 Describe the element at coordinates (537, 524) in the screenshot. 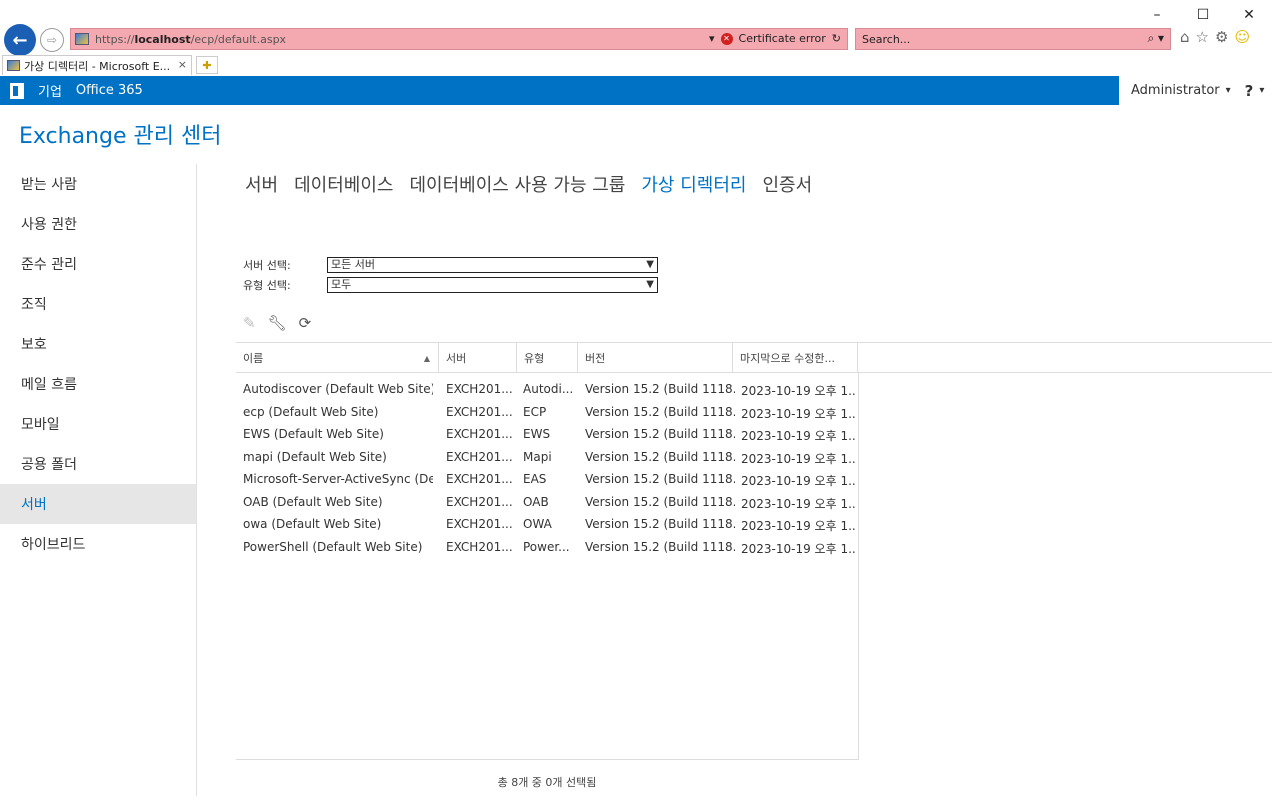

I see `table-cell: OWA` at that location.